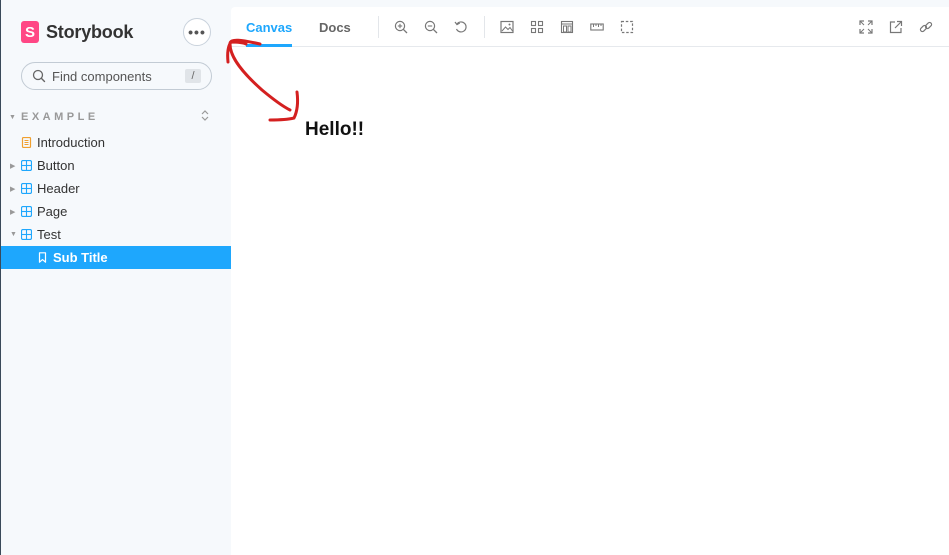 This screenshot has width=949, height=555. What do you see at coordinates (116, 234) in the screenshot?
I see `sidebar-item-test: ▼ Test` at bounding box center [116, 234].